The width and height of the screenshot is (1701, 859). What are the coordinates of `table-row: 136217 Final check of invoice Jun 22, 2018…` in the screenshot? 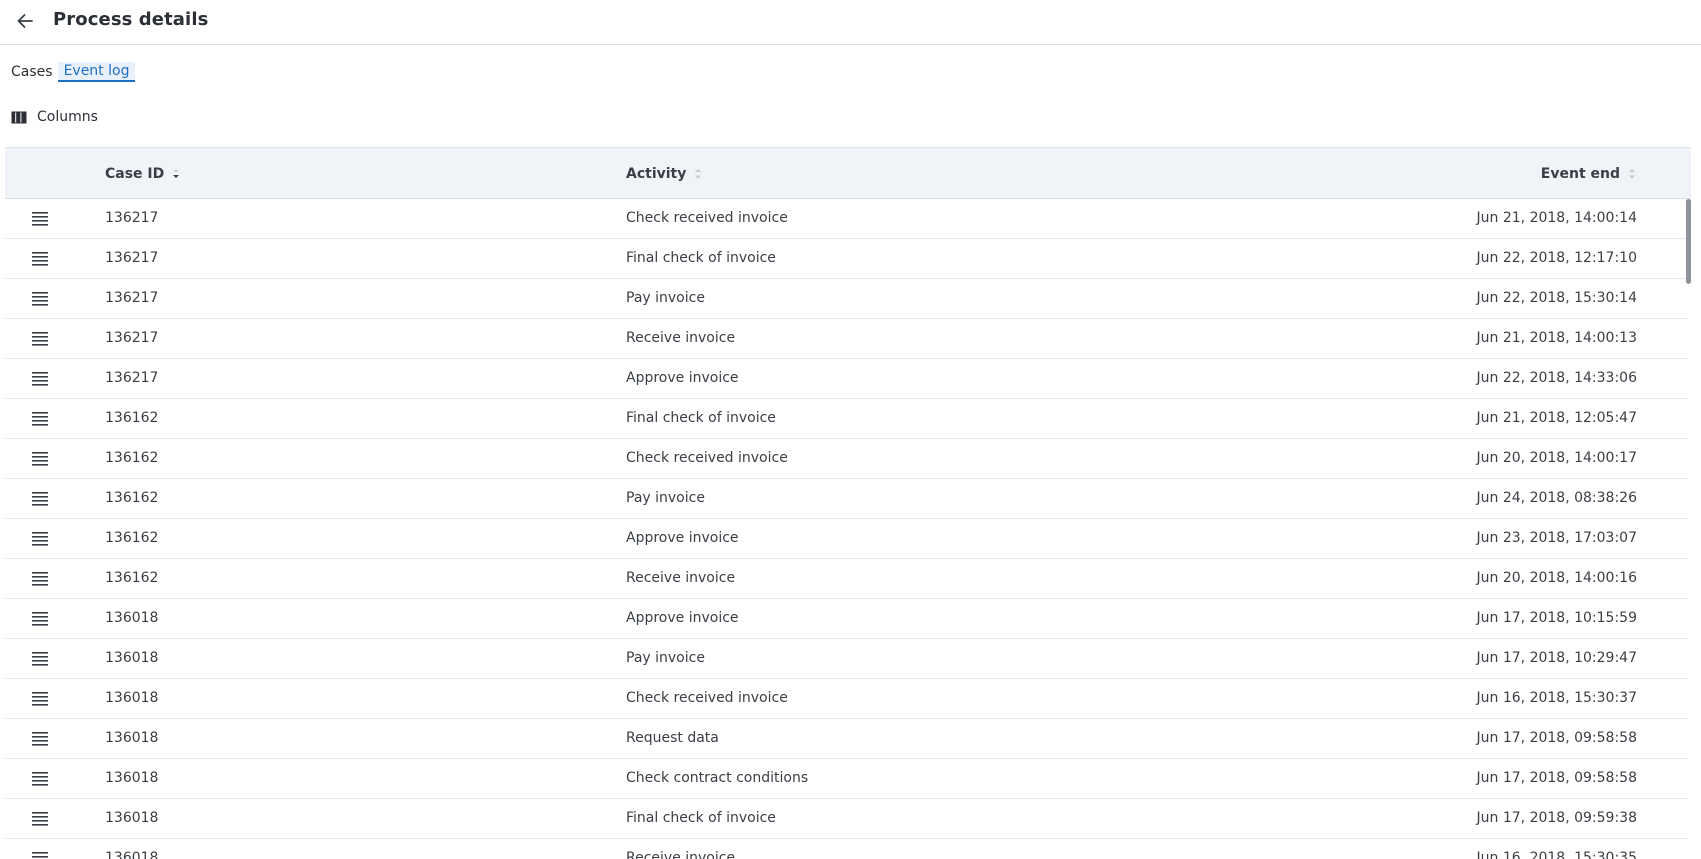 It's located at (846, 259).